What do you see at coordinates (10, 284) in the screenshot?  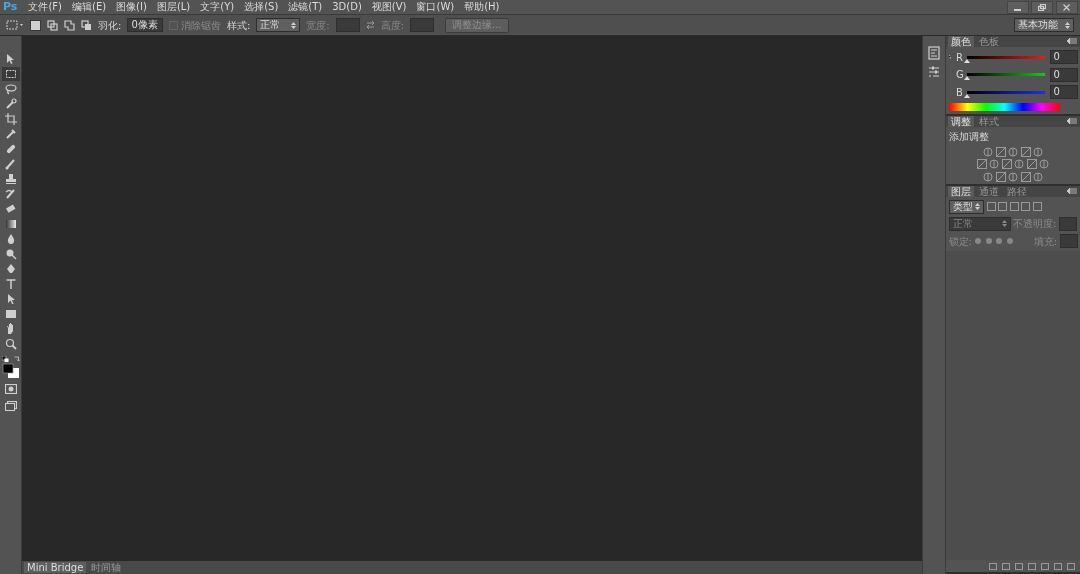 I see `type-tool-icon` at bounding box center [10, 284].